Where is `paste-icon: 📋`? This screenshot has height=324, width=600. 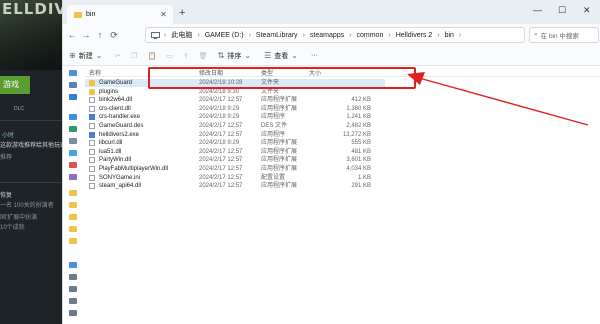 paste-icon: 📋 is located at coordinates (152, 56).